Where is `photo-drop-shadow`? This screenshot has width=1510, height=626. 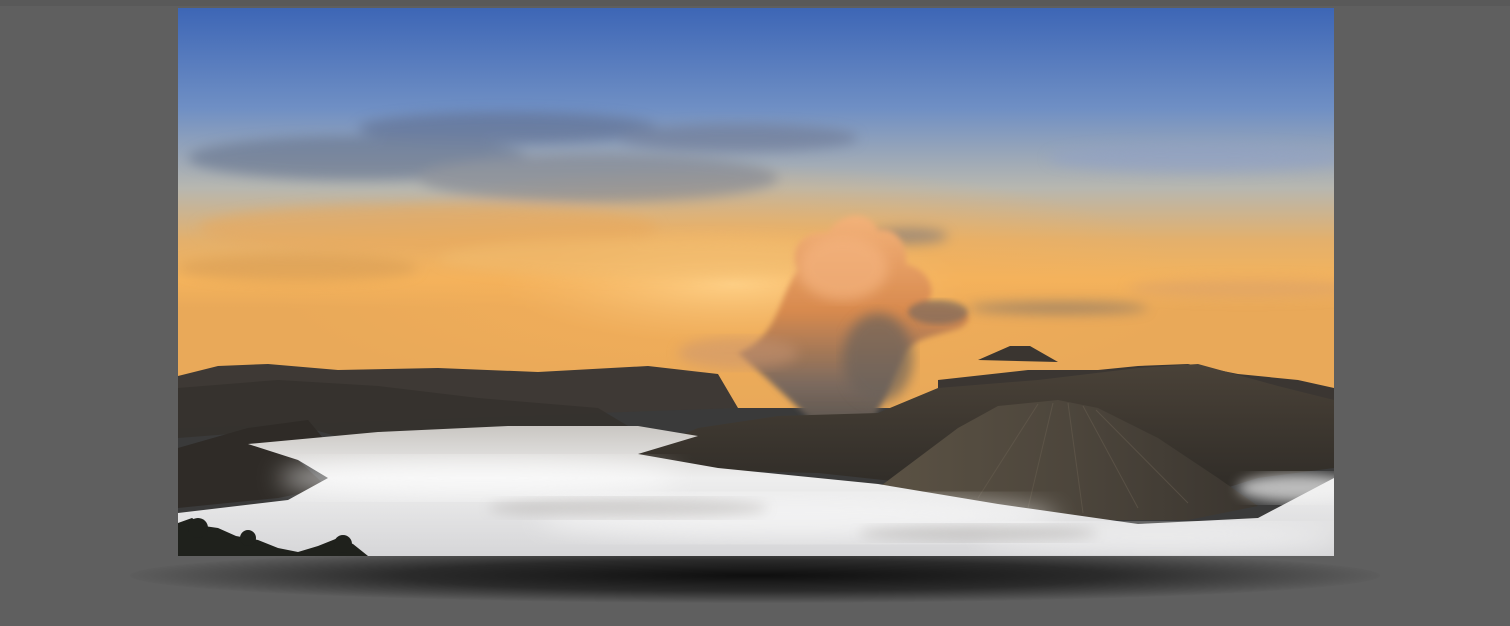 photo-drop-shadow is located at coordinates (755, 575).